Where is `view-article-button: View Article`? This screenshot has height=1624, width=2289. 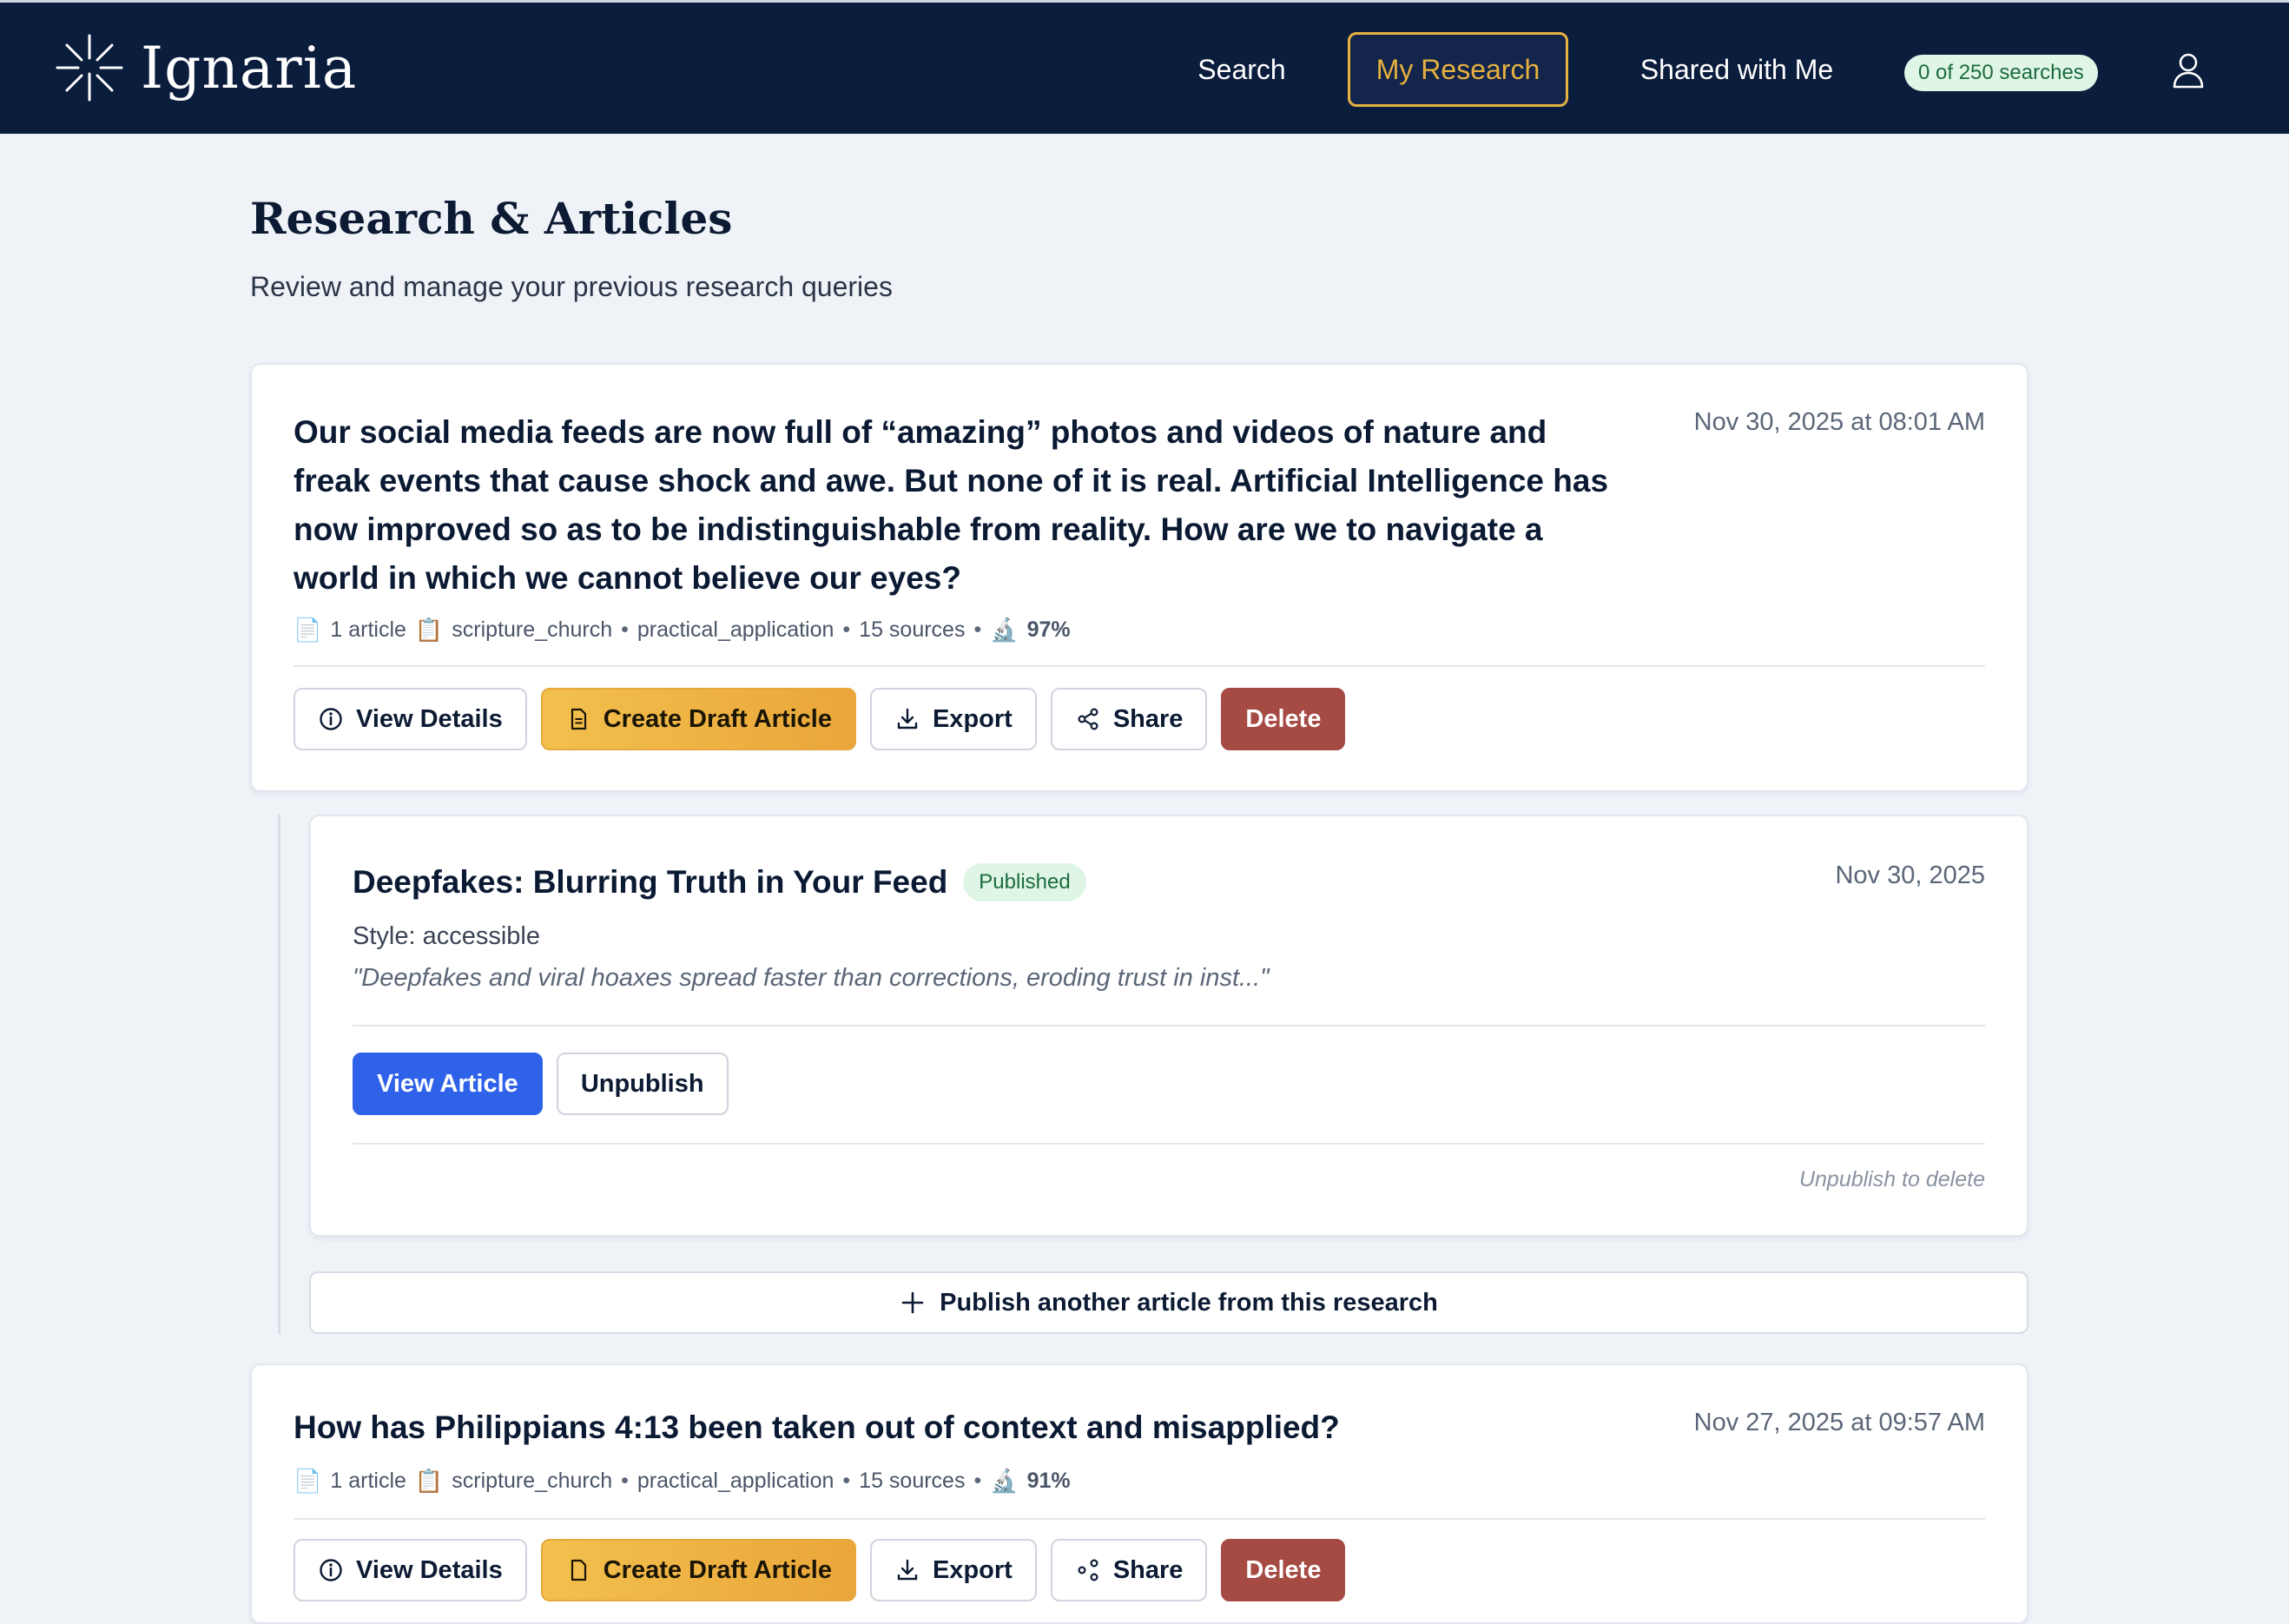 view-article-button: View Article is located at coordinates (448, 1084).